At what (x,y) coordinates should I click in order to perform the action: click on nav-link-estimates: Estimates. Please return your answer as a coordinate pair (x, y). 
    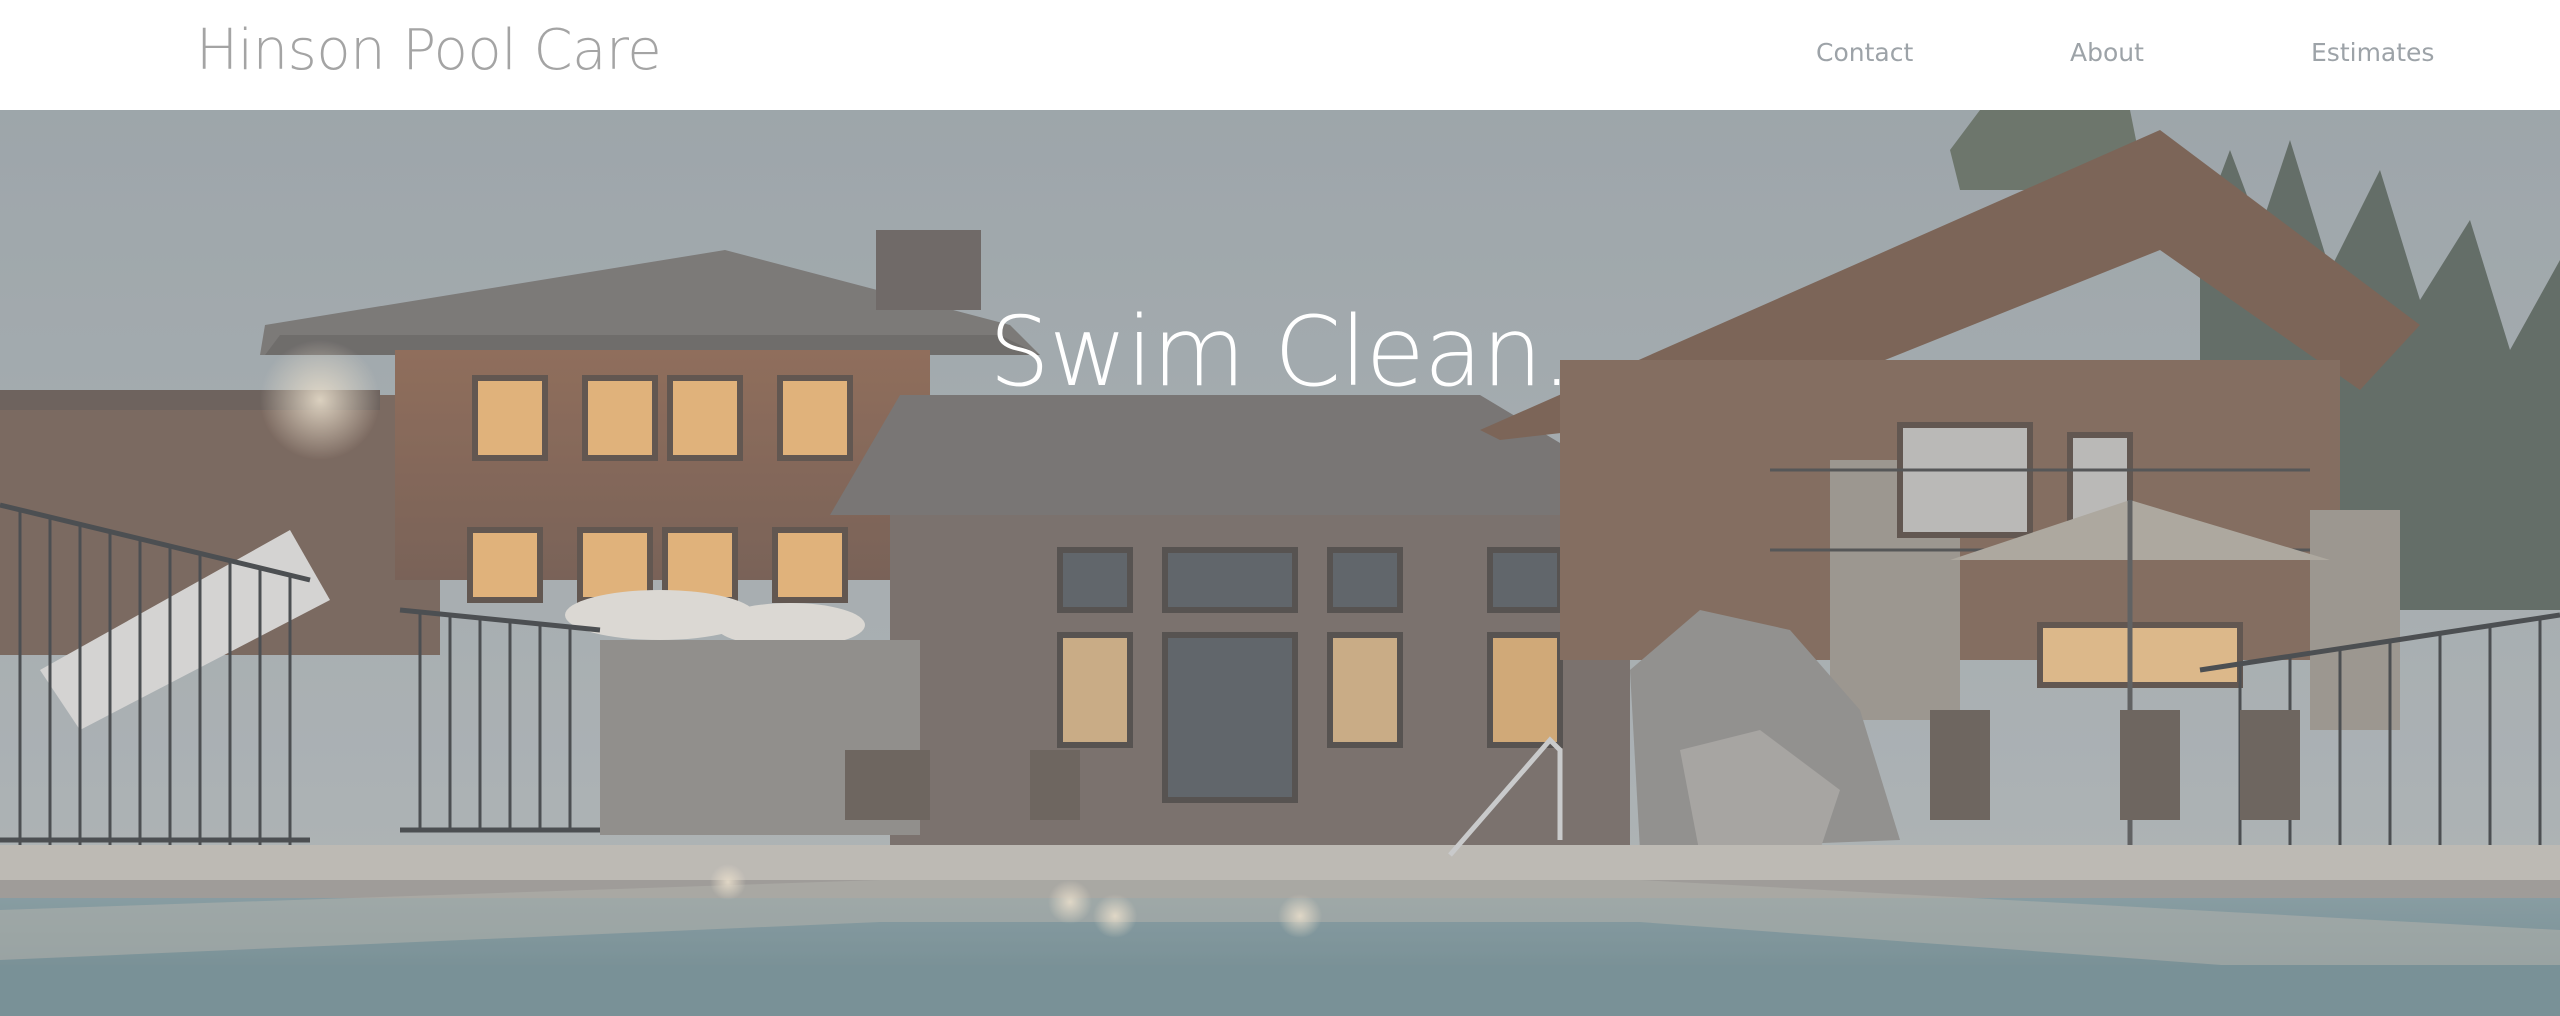
    Looking at the image, I should click on (2372, 52).